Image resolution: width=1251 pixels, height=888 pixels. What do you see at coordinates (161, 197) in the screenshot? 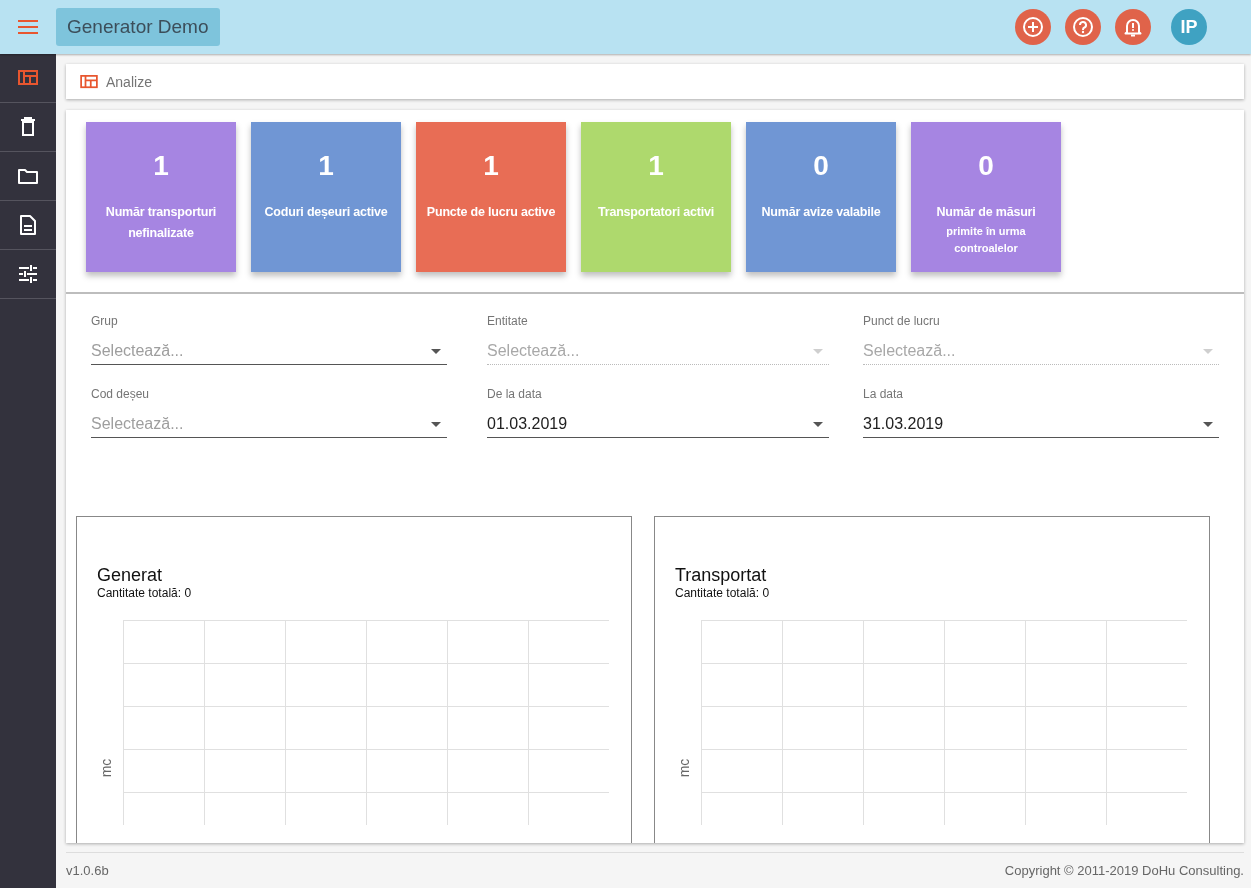
I see `stat-tile: 1 Număr transporturi nefinalizate` at bounding box center [161, 197].